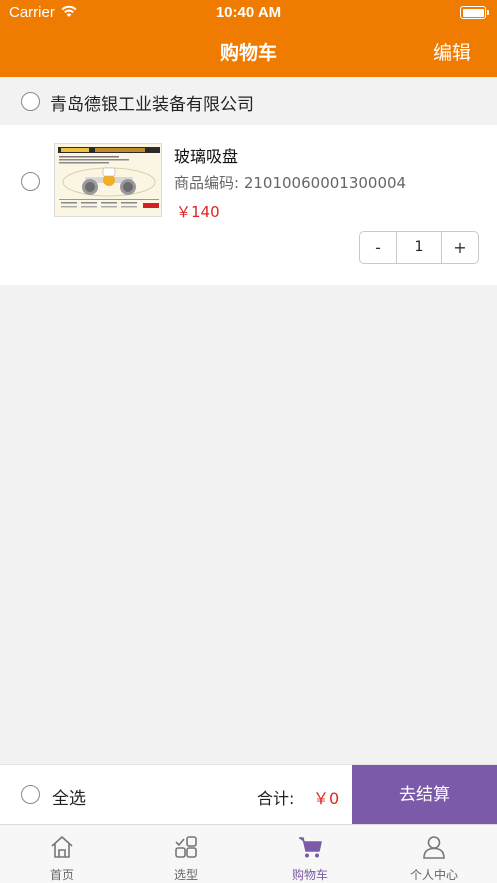 Image resolution: width=497 pixels, height=883 pixels. Describe the element at coordinates (452, 51) in the screenshot. I see `edit-button: 编辑` at that location.